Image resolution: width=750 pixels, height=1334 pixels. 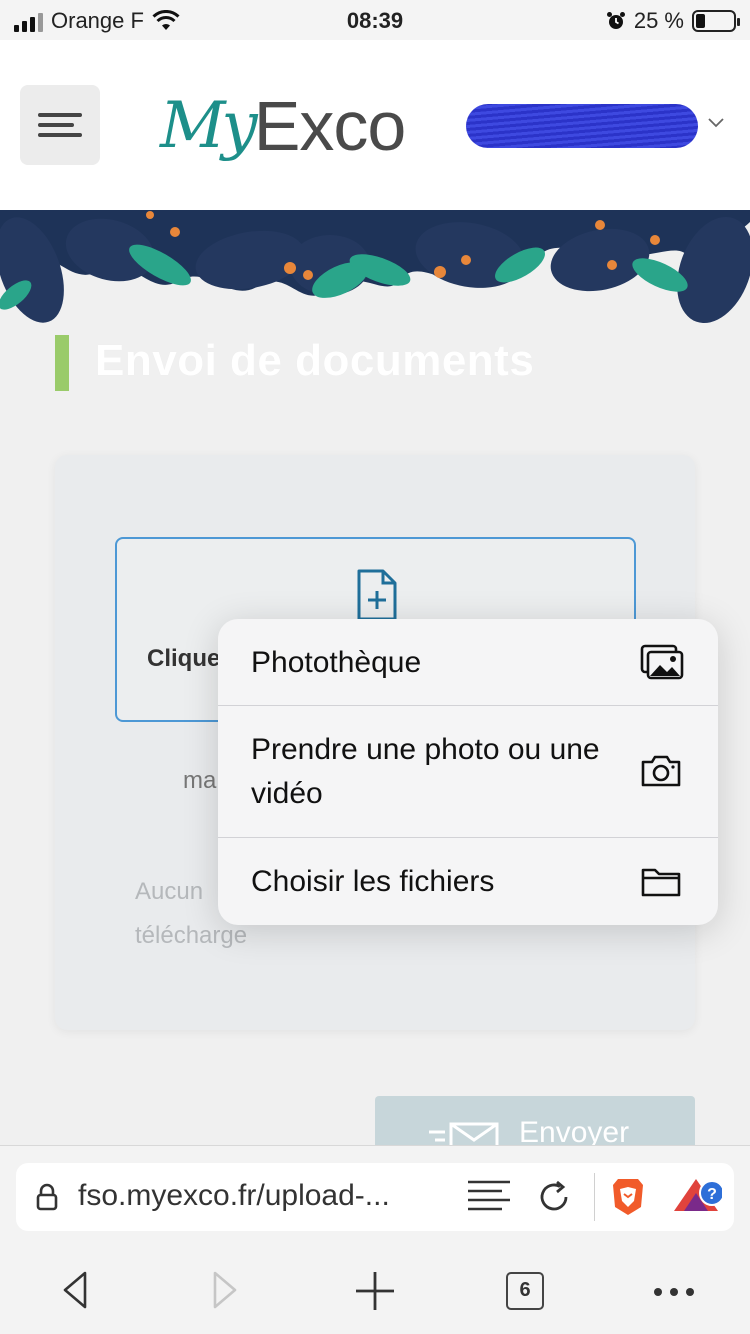 I want to click on site-header: My Exco, so click(x=375, y=125).